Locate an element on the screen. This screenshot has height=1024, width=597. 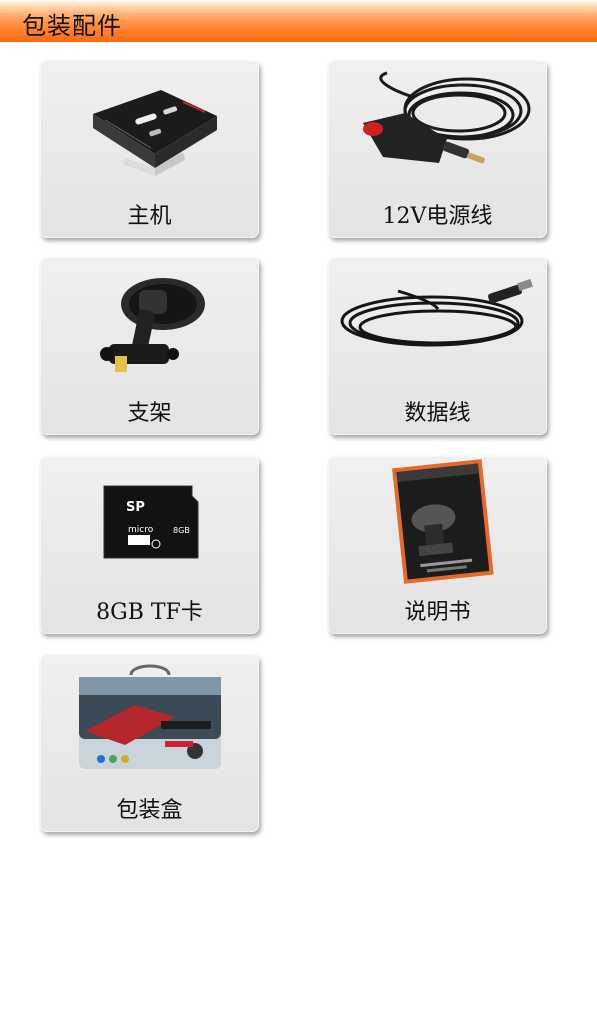
page-title: 包装配件 is located at coordinates (72, 26).